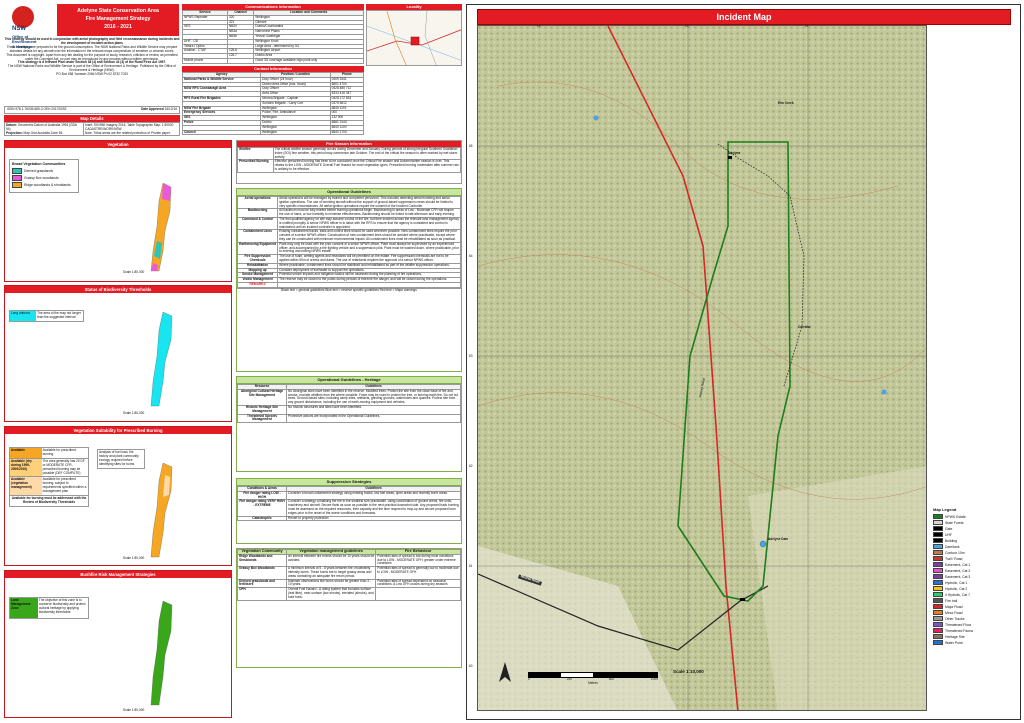  Describe the element at coordinates (221, 132) in the screenshot. I see `contacts-cell: Council` at that location.